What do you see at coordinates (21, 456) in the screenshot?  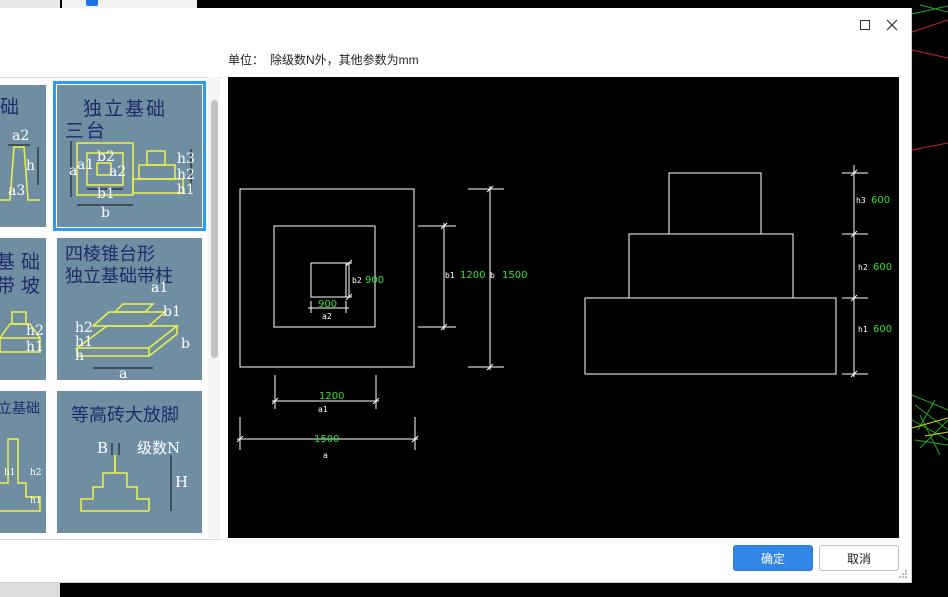 I see `foundation-tile-sketch: 立基础 h1 h2 h1` at bounding box center [21, 456].